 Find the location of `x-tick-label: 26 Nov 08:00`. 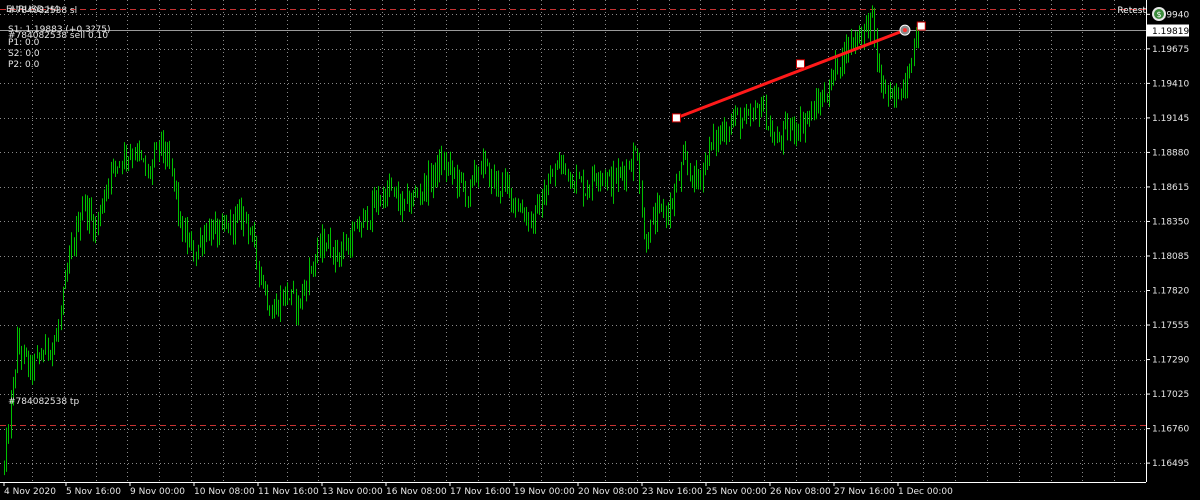

x-tick-label: 26 Nov 08:00 is located at coordinates (800, 492).